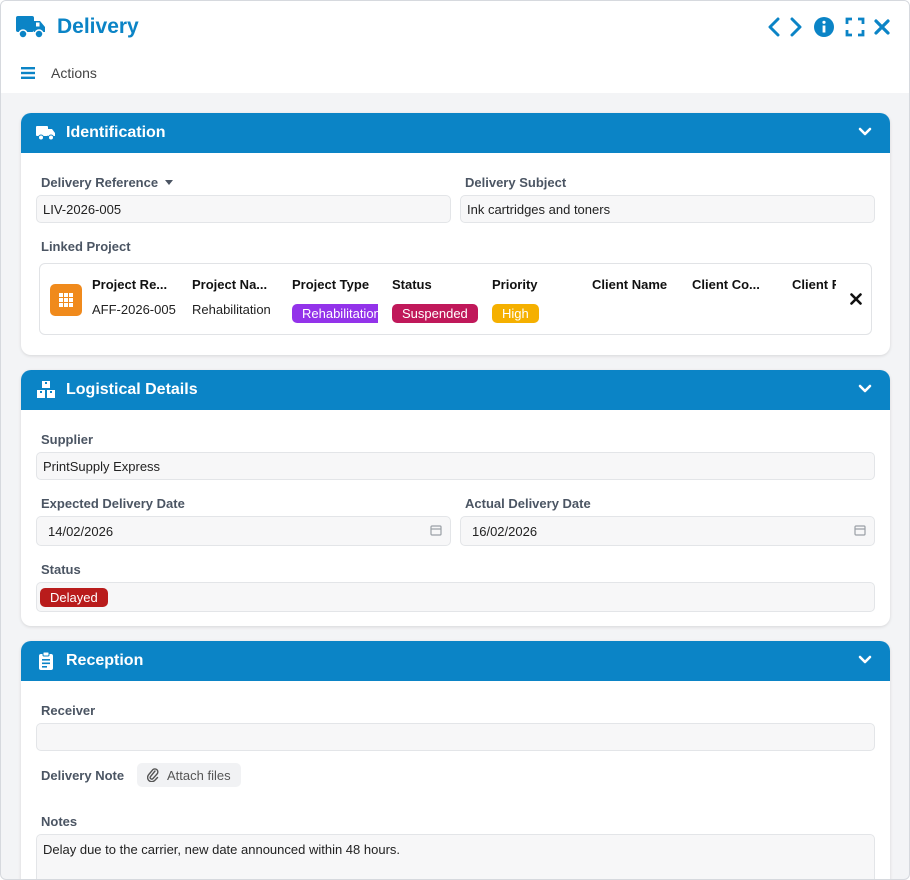 The image size is (910, 880). I want to click on column-header: Client Name, so click(630, 284).